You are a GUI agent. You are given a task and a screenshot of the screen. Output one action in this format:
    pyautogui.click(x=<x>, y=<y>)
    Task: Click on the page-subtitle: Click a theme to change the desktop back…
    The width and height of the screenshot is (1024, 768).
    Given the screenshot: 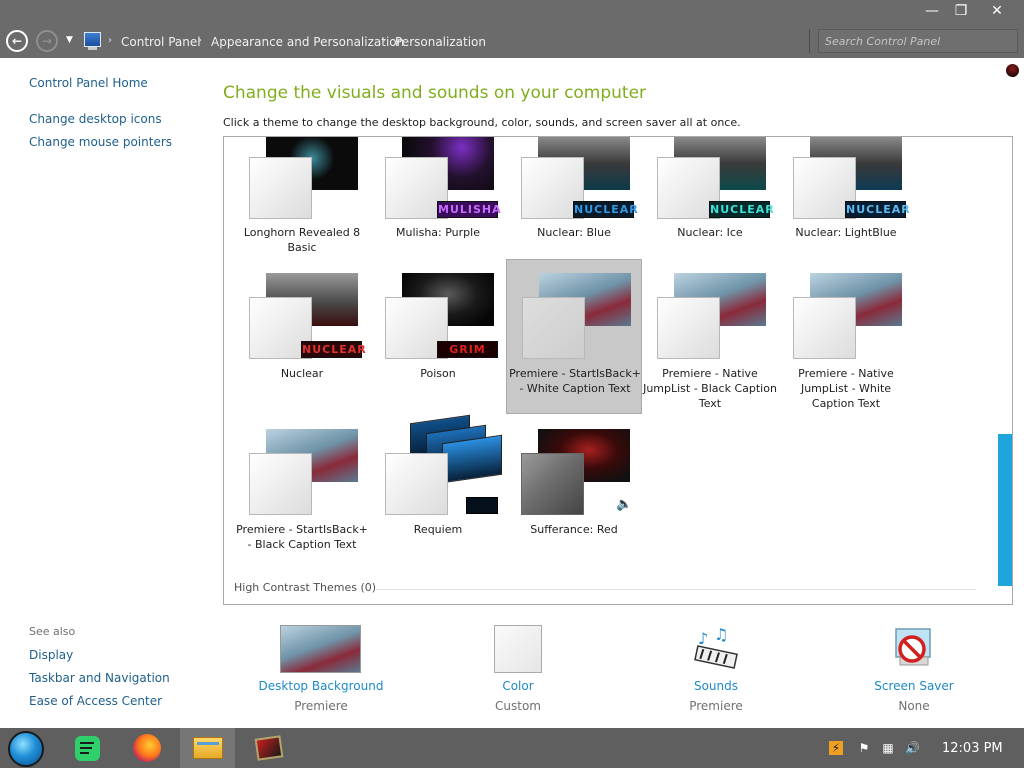 What is the action you would take?
    pyautogui.click(x=482, y=122)
    